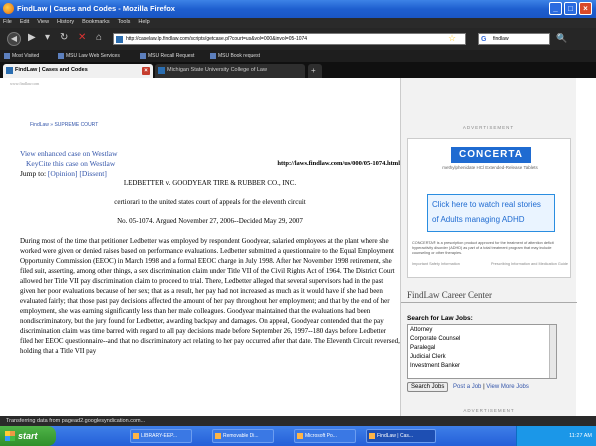  What do you see at coordinates (555, 8) in the screenshot?
I see `minimize-button: _` at bounding box center [555, 8].